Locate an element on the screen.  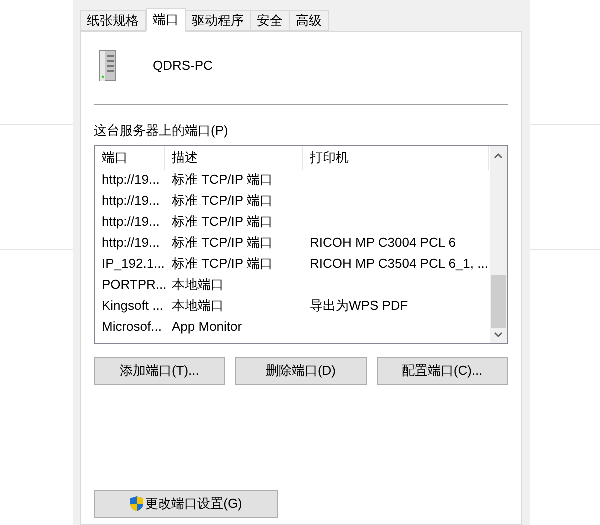
ports-label: 这台服务器上的端口(P) is located at coordinates (162, 131).